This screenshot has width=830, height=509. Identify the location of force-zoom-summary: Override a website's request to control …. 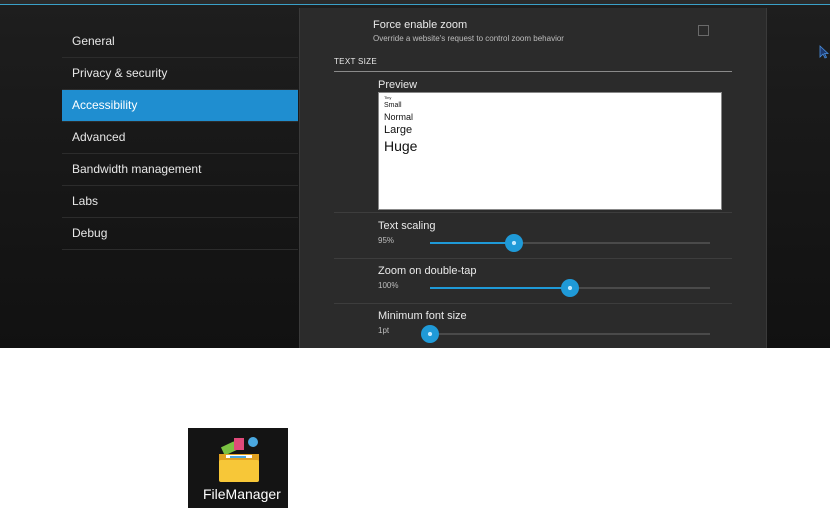
(468, 38).